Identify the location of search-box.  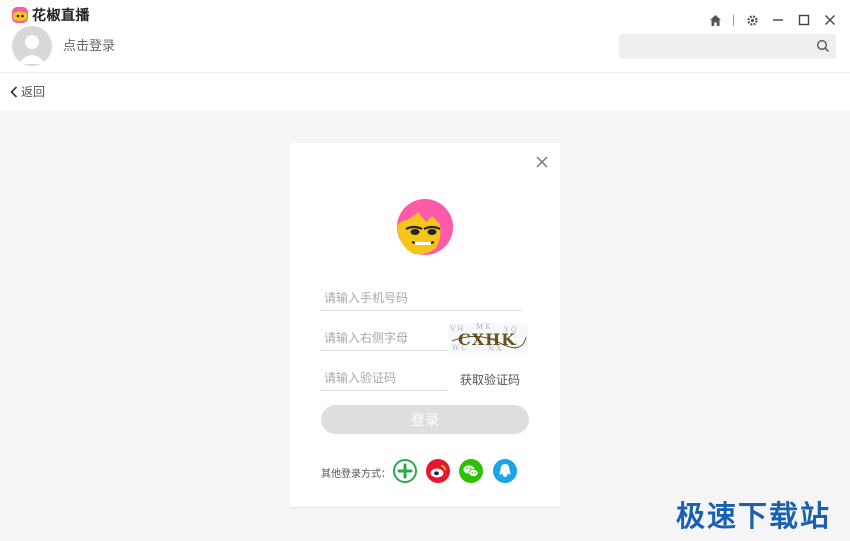
(727, 46).